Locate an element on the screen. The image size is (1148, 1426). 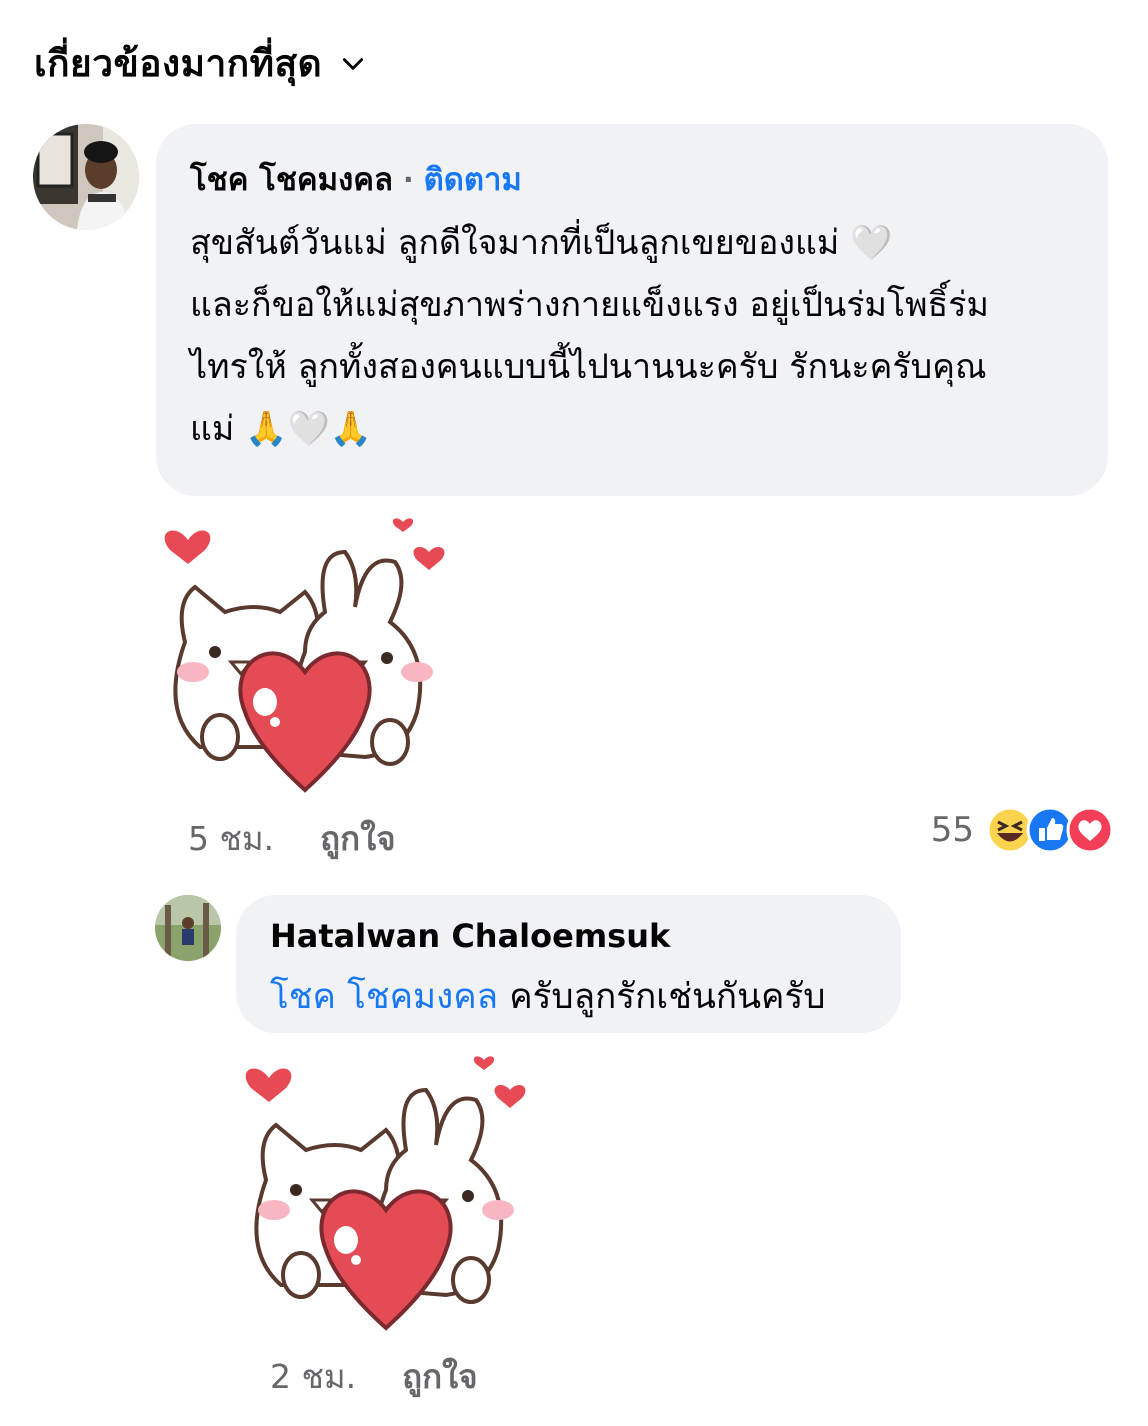
sort-dropdown: เกี่ยวข้องมากที่สุด is located at coordinates (200, 63).